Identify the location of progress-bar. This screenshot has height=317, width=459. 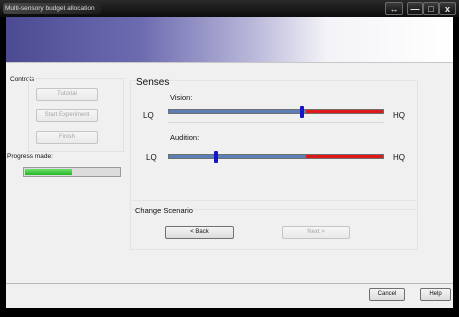
(72, 172).